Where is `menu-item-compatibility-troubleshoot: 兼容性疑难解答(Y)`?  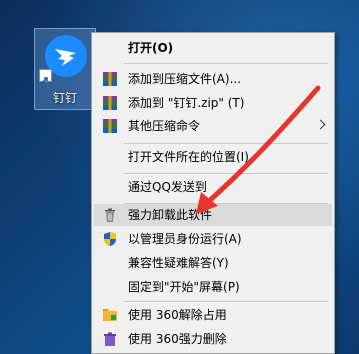 menu-item-compatibility-troubleshoot: 兼容性疑难解答(Y) is located at coordinates (213, 263).